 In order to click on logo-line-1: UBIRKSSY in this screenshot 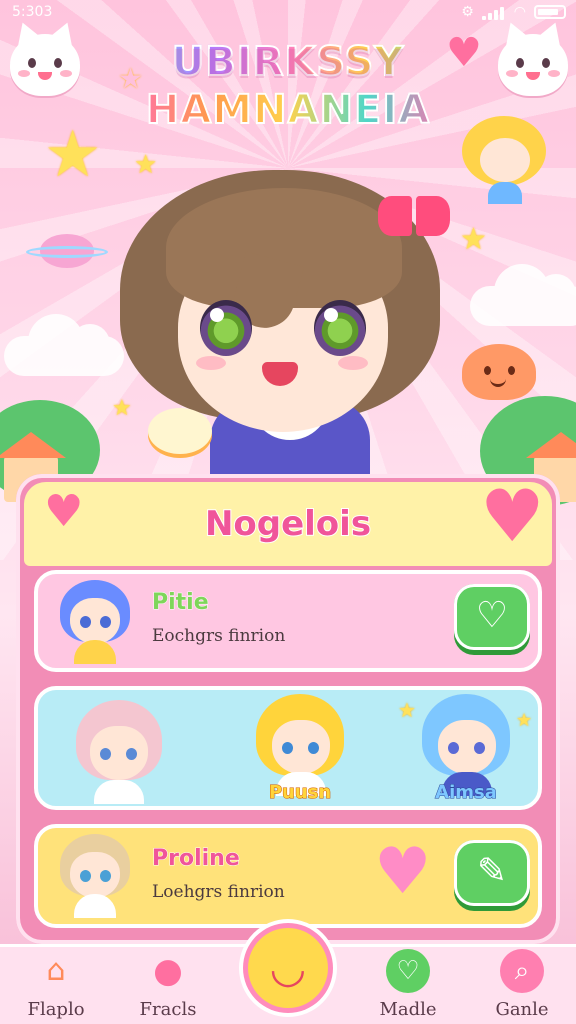, I will do `click(288, 62)`.